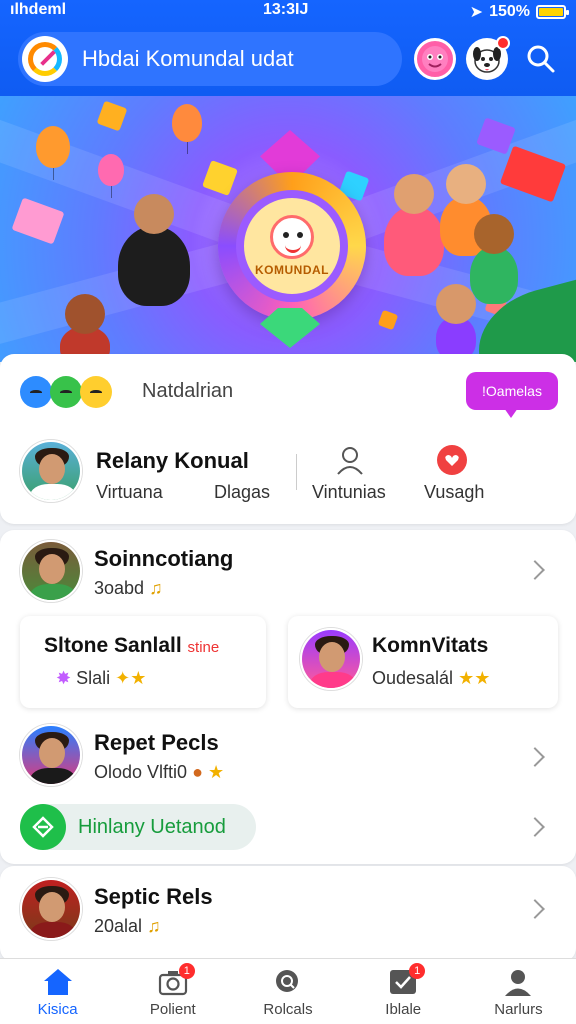  Describe the element at coordinates (454, 492) in the screenshot. I see `action-heart-label: Vusagh` at that location.